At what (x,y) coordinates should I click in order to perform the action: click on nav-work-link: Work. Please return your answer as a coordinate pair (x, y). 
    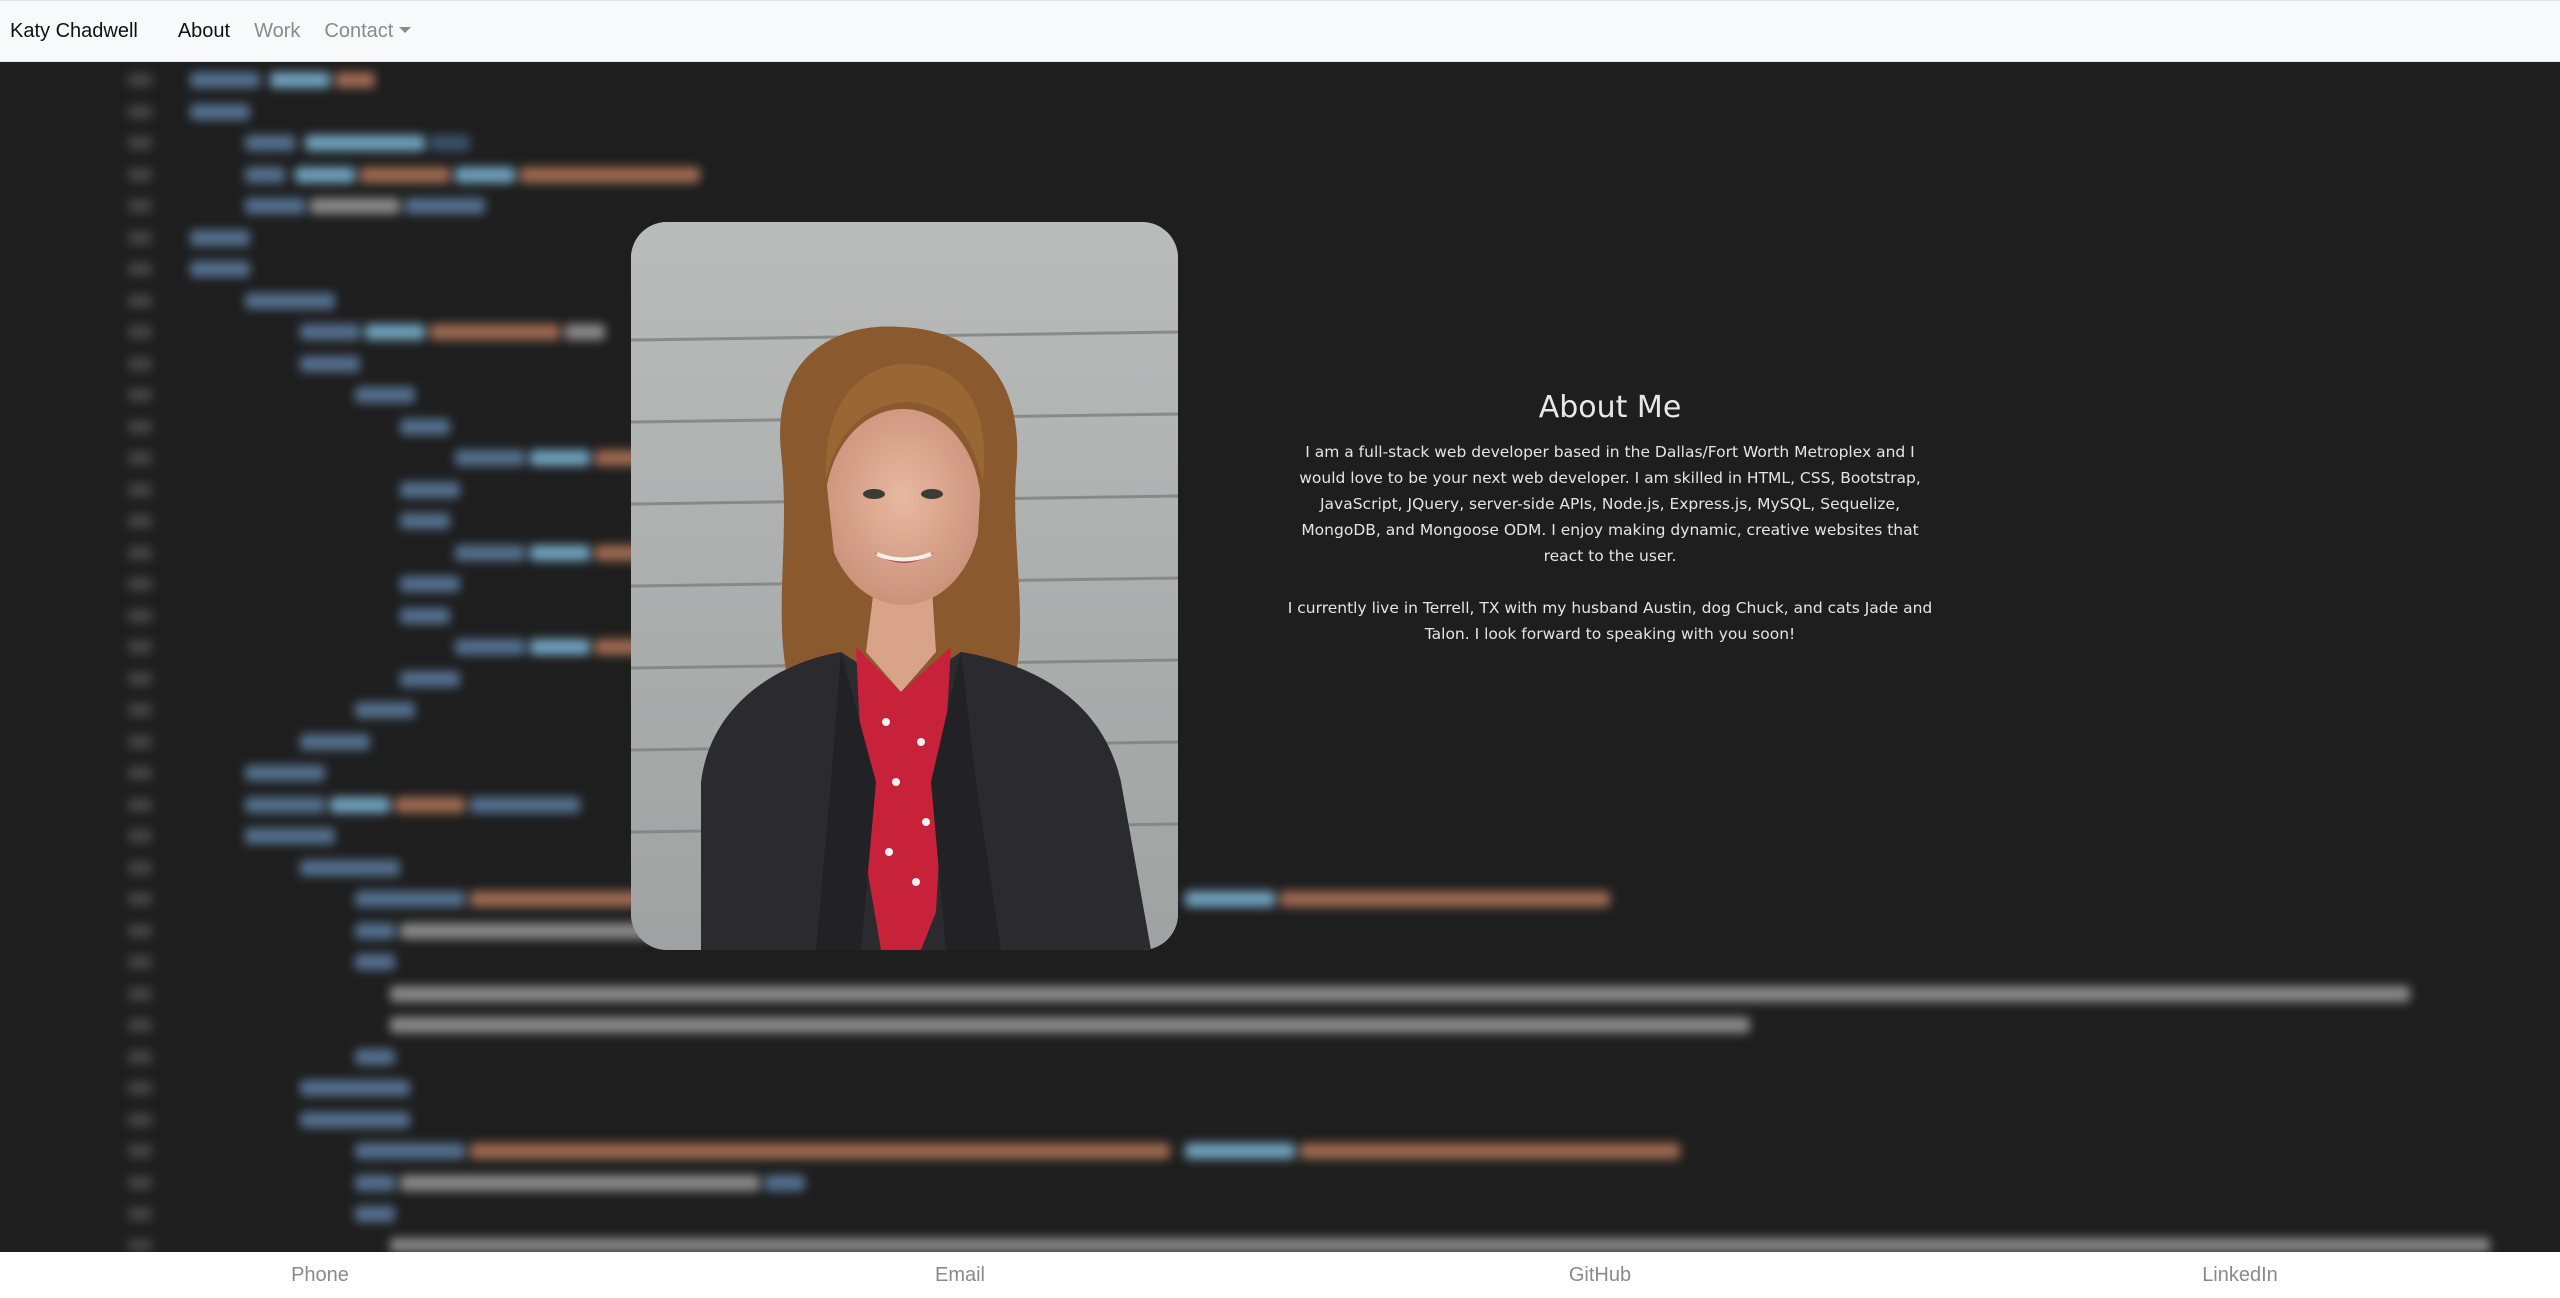
    Looking at the image, I should click on (277, 31).